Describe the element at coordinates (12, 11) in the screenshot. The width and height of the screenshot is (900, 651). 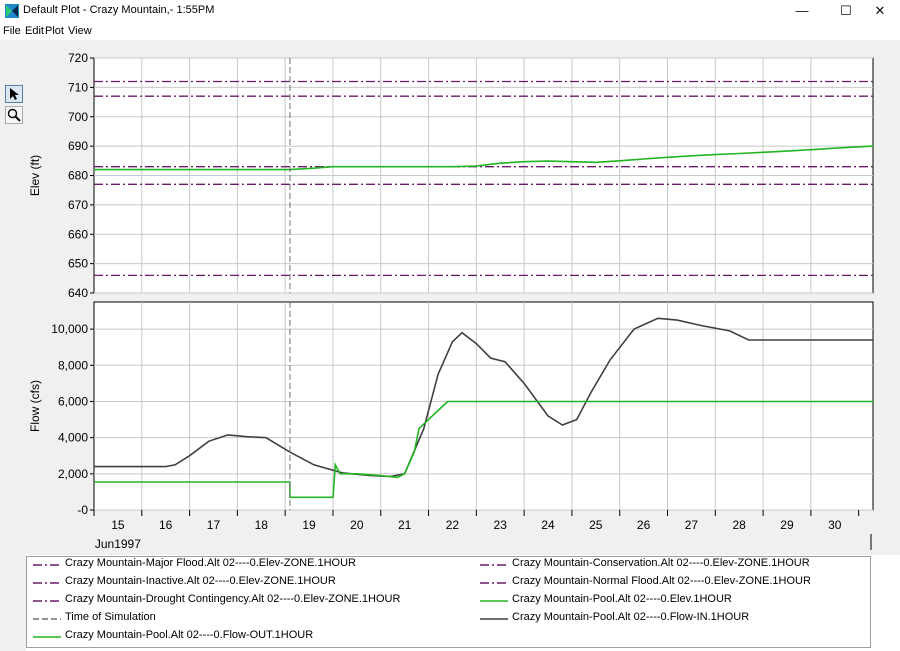
I see `app-icon` at that location.